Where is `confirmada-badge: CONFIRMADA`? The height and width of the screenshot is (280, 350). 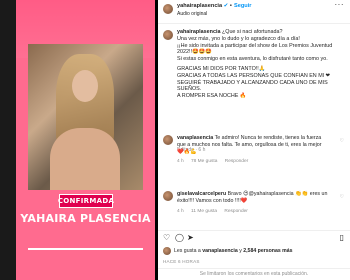
confirmada-badge: CONFIRMADA is located at coordinates (86, 201).